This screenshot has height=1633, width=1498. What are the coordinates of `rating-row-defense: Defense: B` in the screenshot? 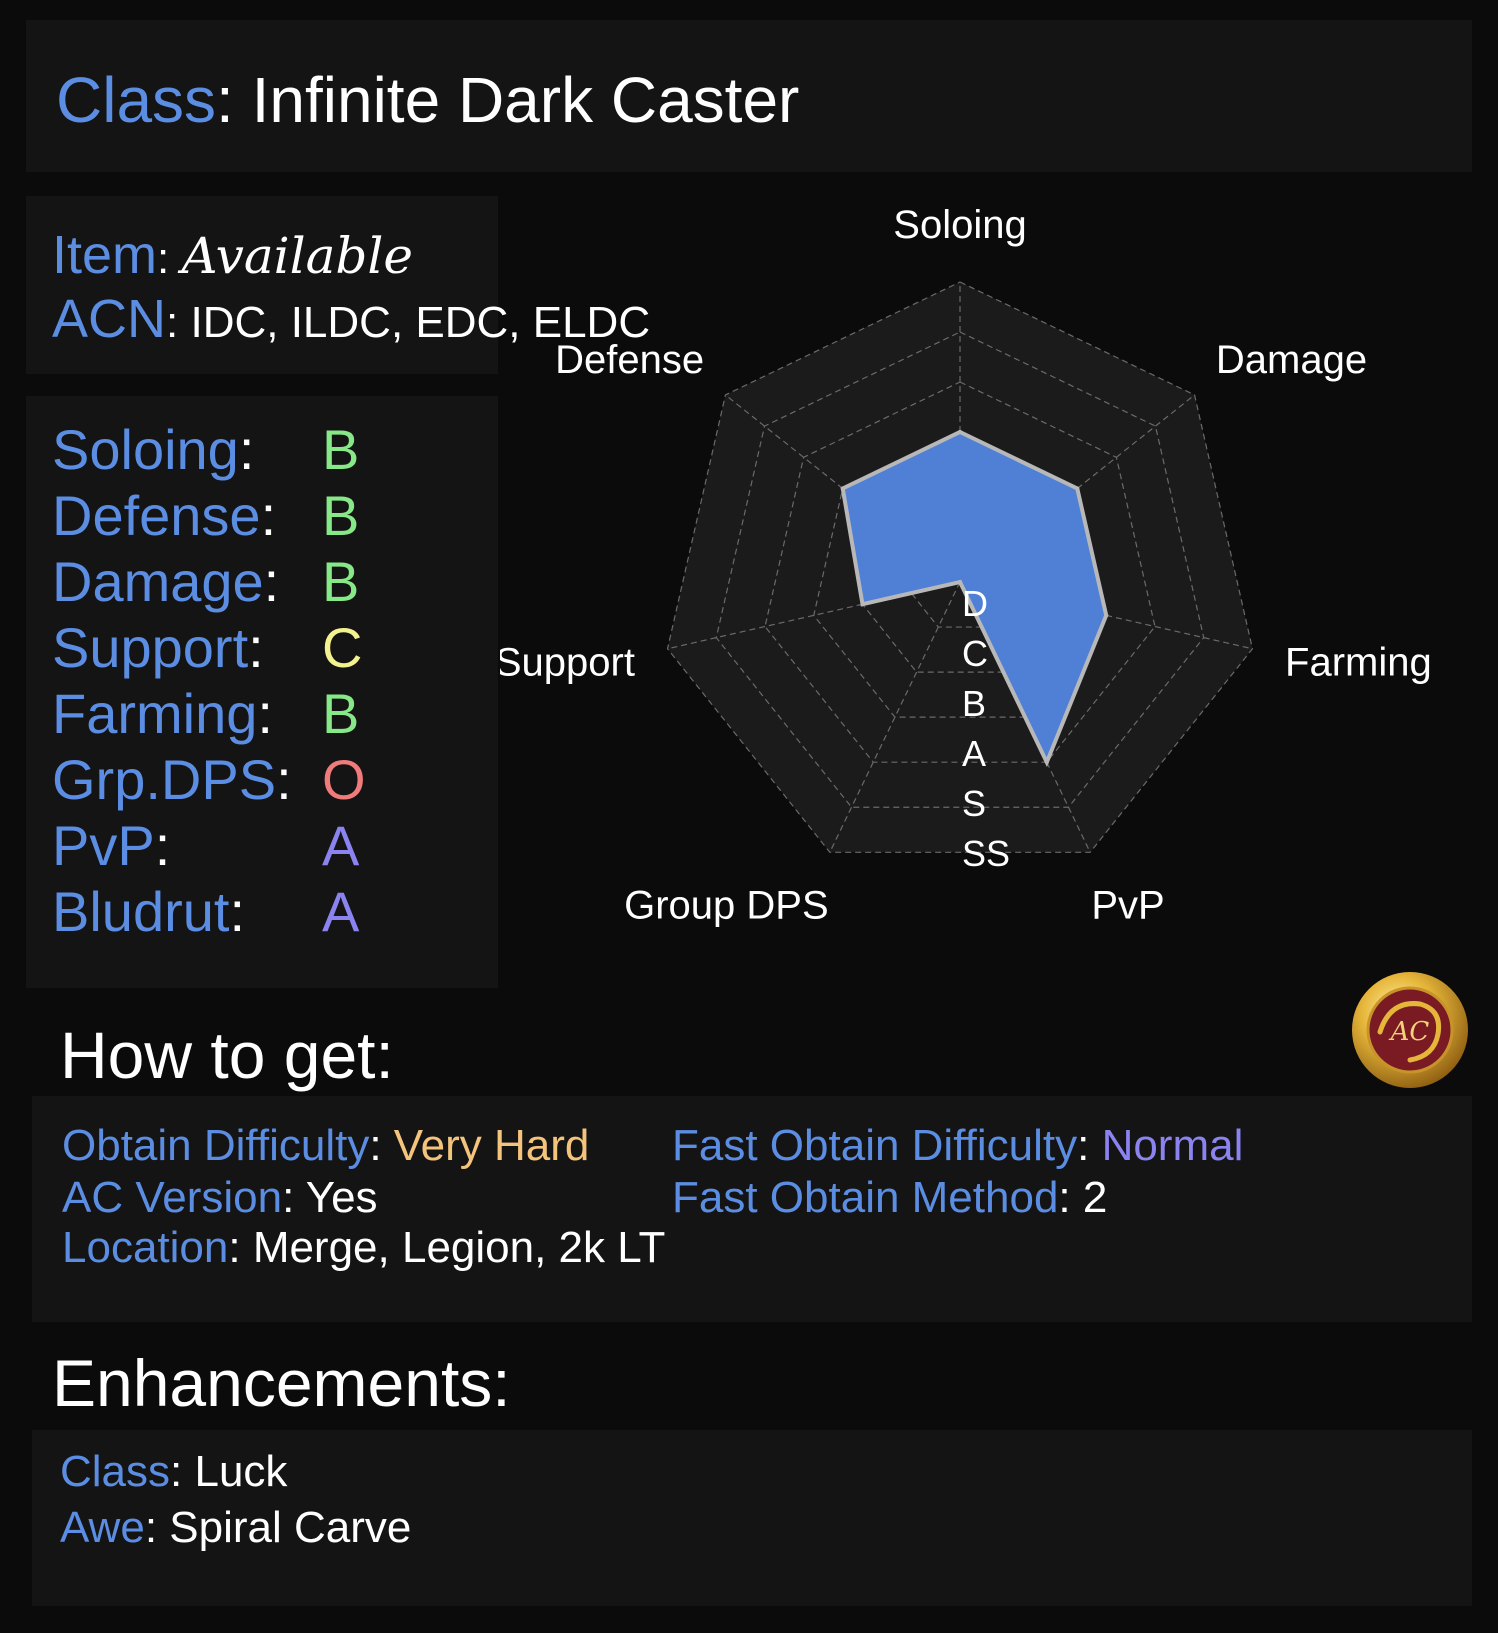 It's located at (205, 519).